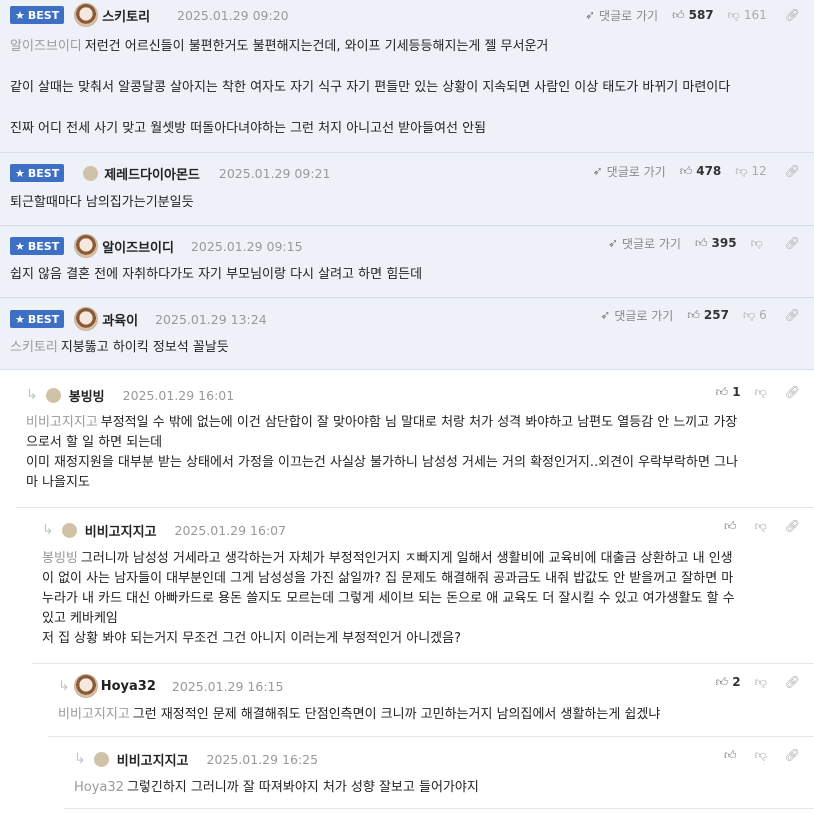 This screenshot has width=814, height=813. Describe the element at coordinates (227, 686) in the screenshot. I see `timestamp: 2025.01.29 16:15` at that location.